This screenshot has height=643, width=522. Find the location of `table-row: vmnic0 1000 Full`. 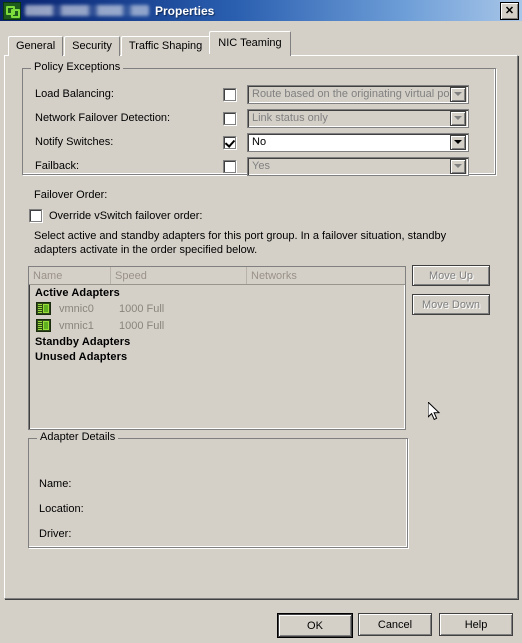

table-row: vmnic0 1000 Full is located at coordinates (217, 308).